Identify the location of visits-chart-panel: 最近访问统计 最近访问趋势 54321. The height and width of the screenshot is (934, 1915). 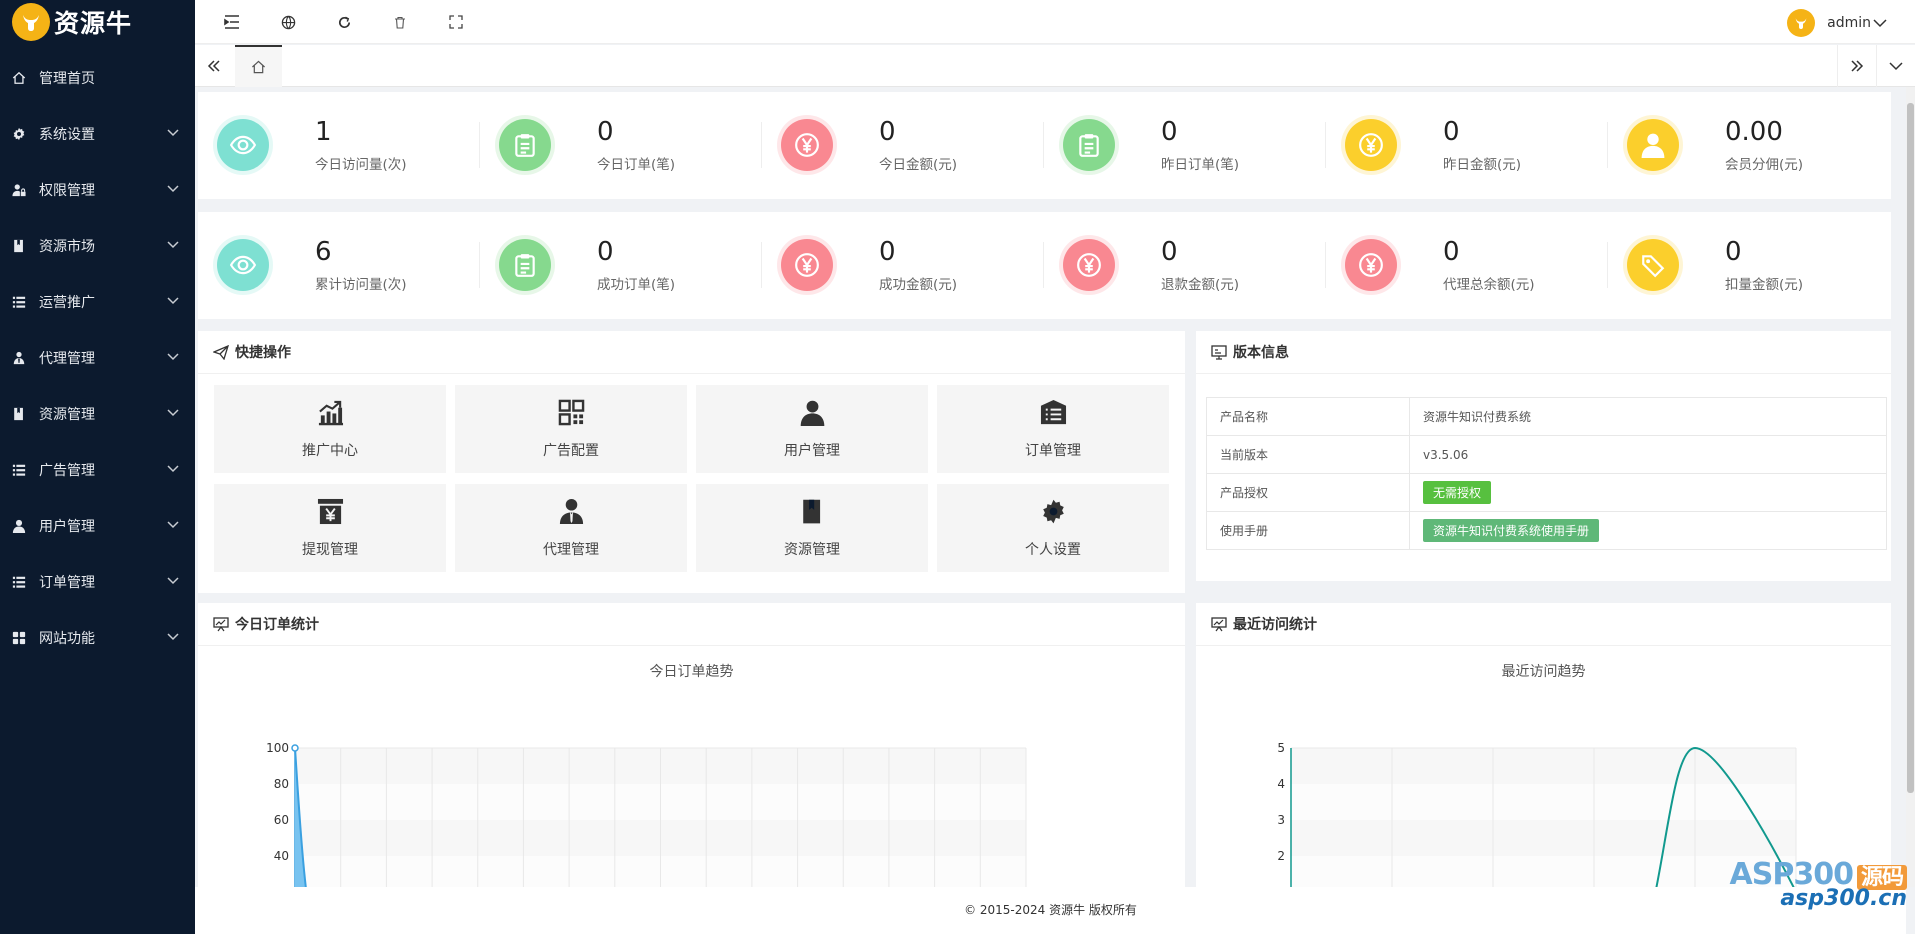
(1543, 745).